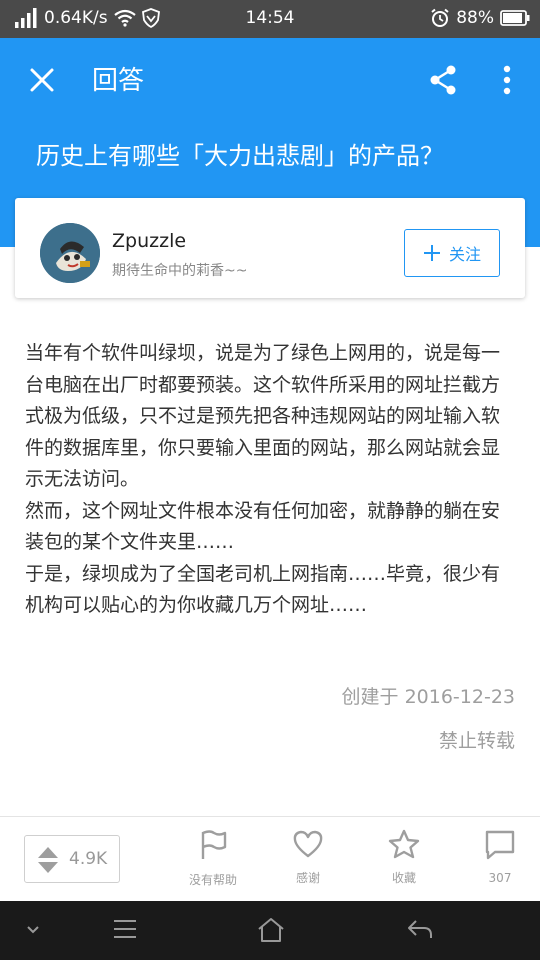  Describe the element at coordinates (214, 844) in the screenshot. I see `flag-icon` at that location.